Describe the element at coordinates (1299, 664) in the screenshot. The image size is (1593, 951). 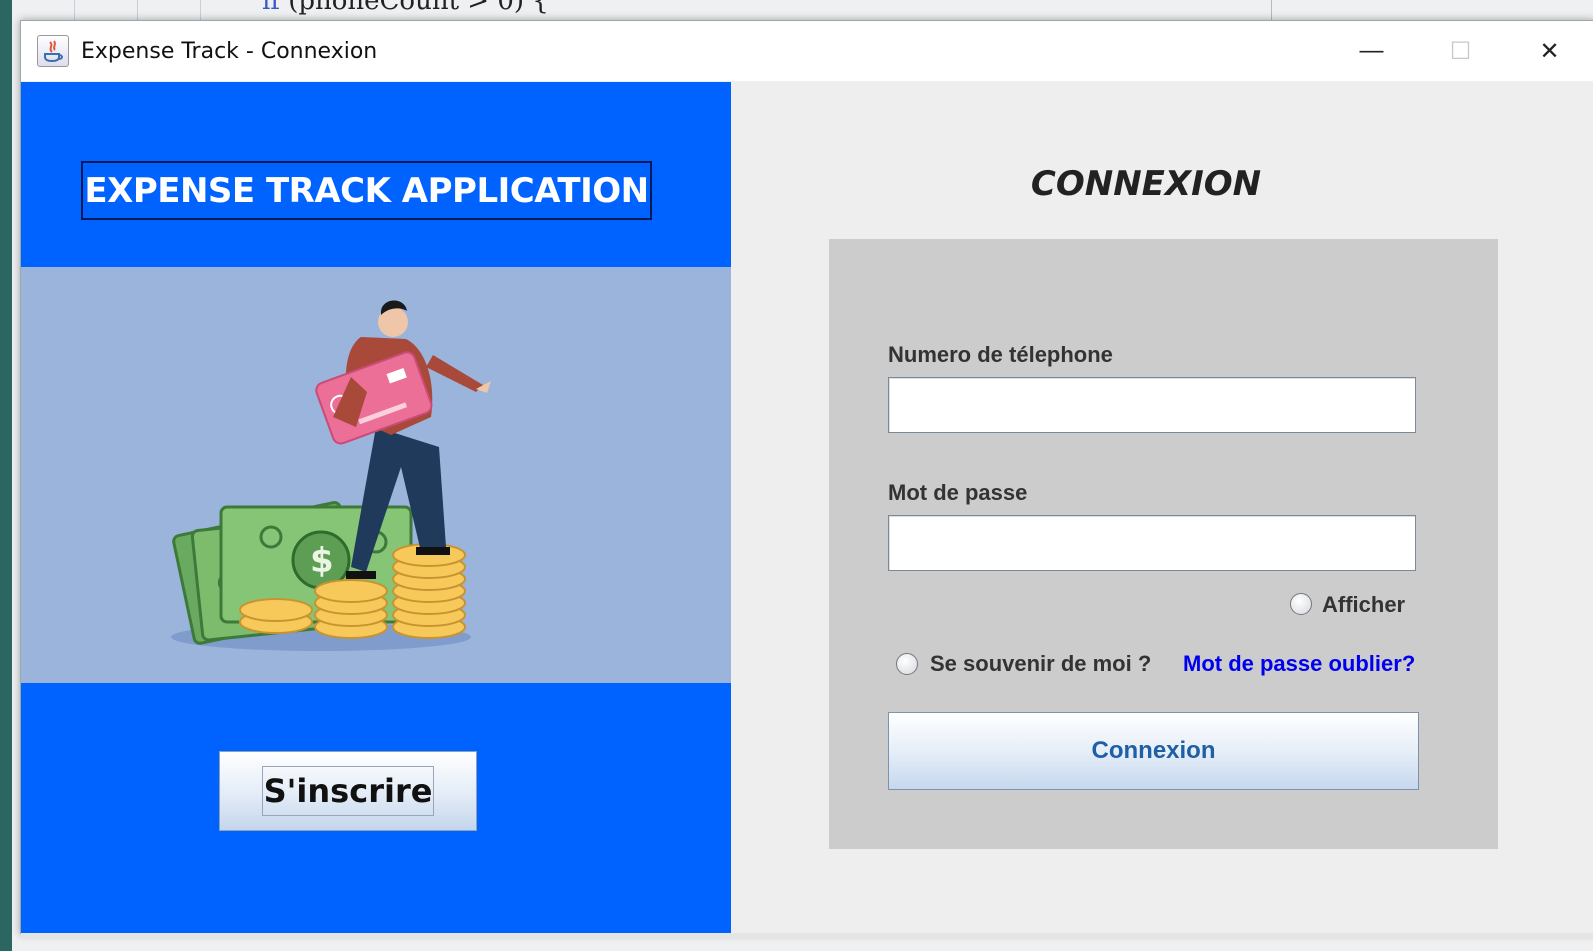
I see `forgot-password-link: Mot de passe oublier?` at that location.